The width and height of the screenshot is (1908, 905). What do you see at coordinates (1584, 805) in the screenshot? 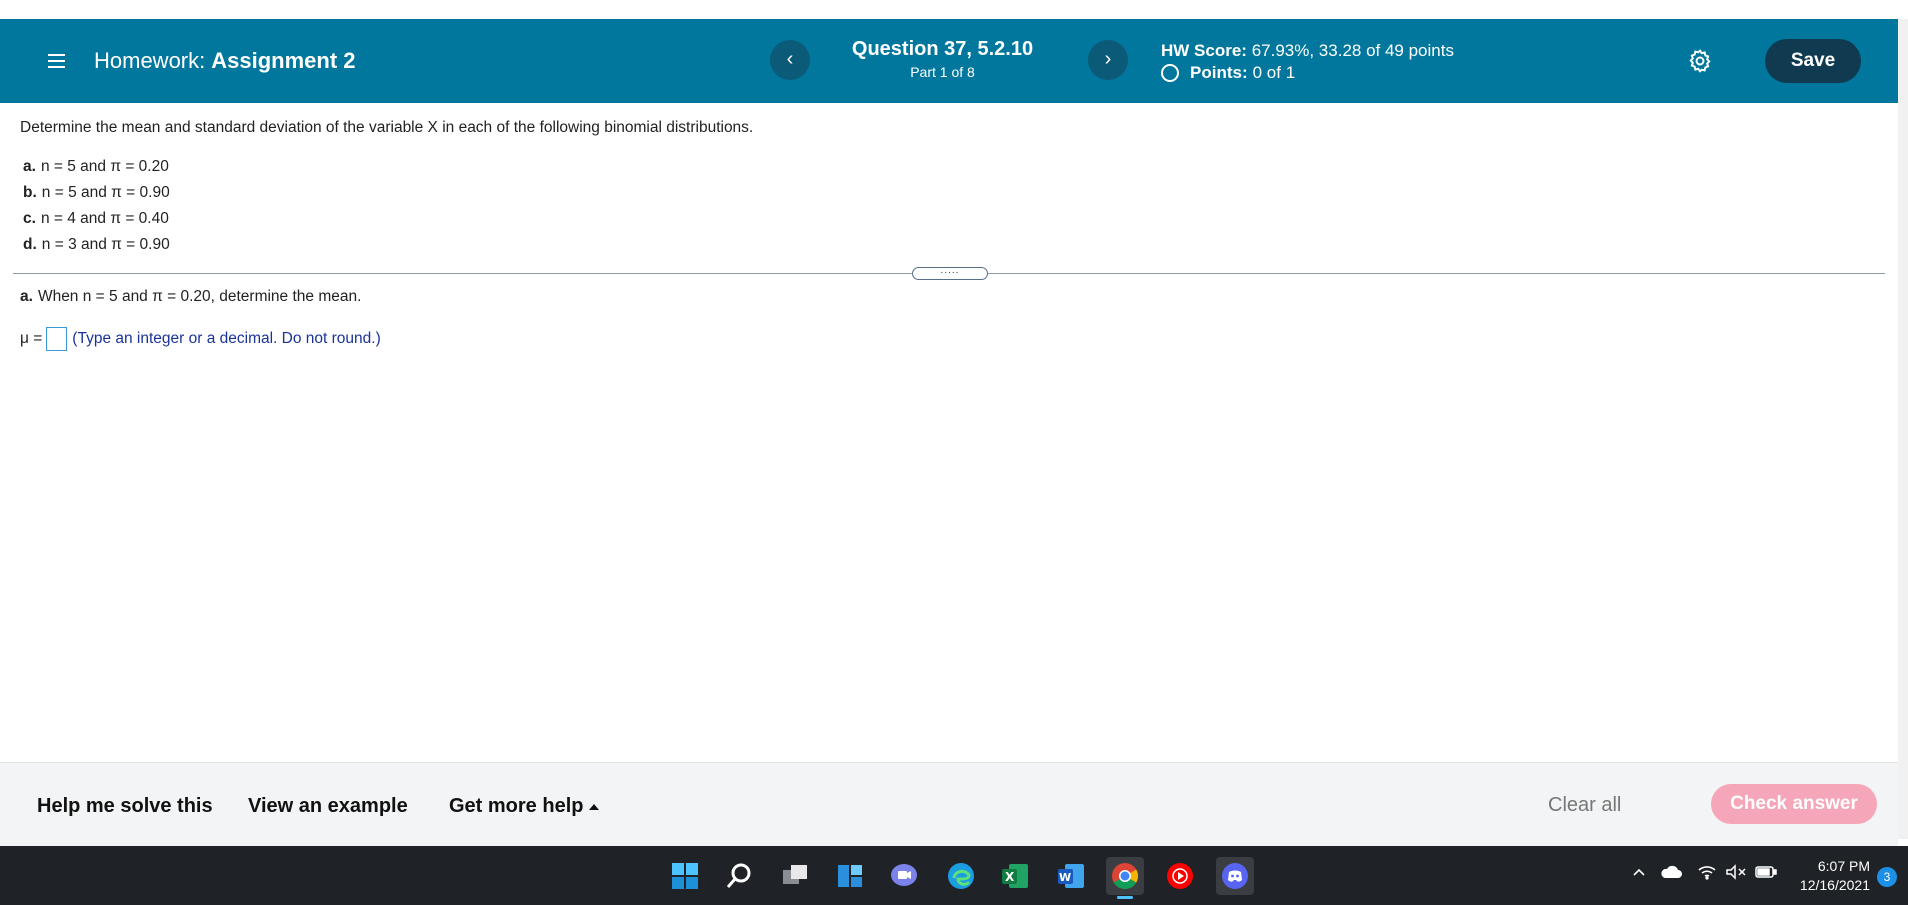
I see `clear-all-button: Clear all` at bounding box center [1584, 805].